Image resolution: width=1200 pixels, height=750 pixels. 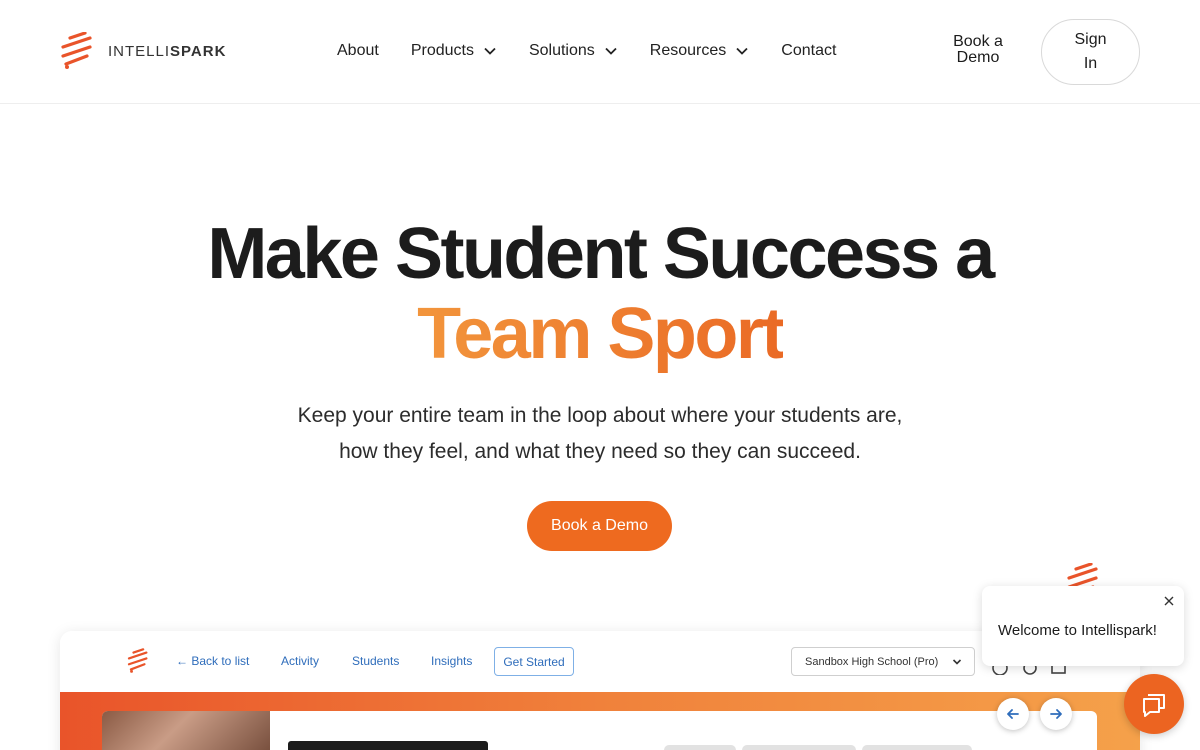 I want to click on chat-icon, so click(x=1154, y=705).